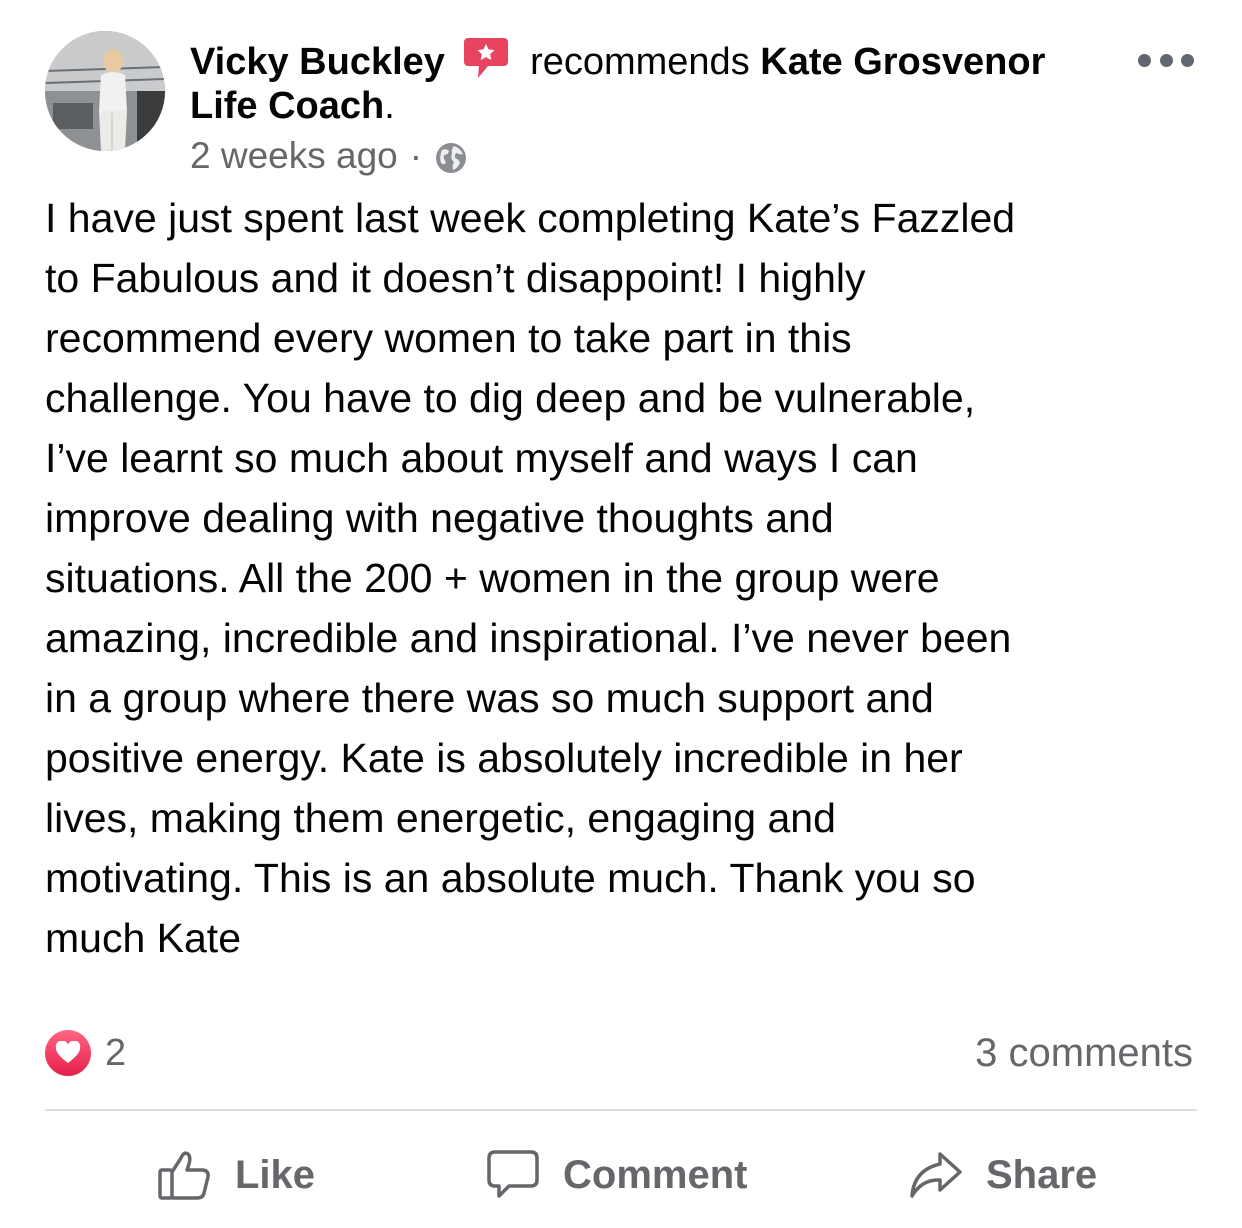 The width and height of the screenshot is (1242, 1228). I want to click on comment-bubble-icon, so click(513, 1174).